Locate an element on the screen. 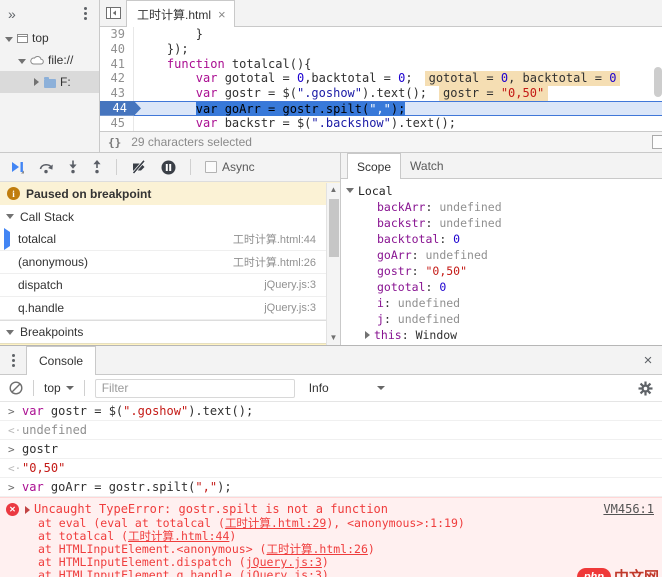 This screenshot has width=662, height=577. step-over-icon is located at coordinates (46, 167).